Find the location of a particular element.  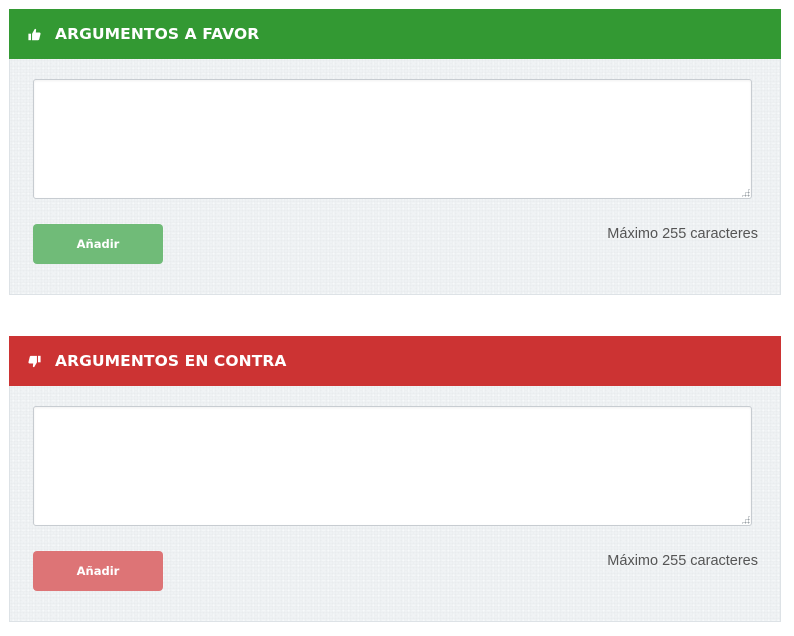

arguments-for-header: ARGUMENTOS A FAVOR is located at coordinates (395, 34).